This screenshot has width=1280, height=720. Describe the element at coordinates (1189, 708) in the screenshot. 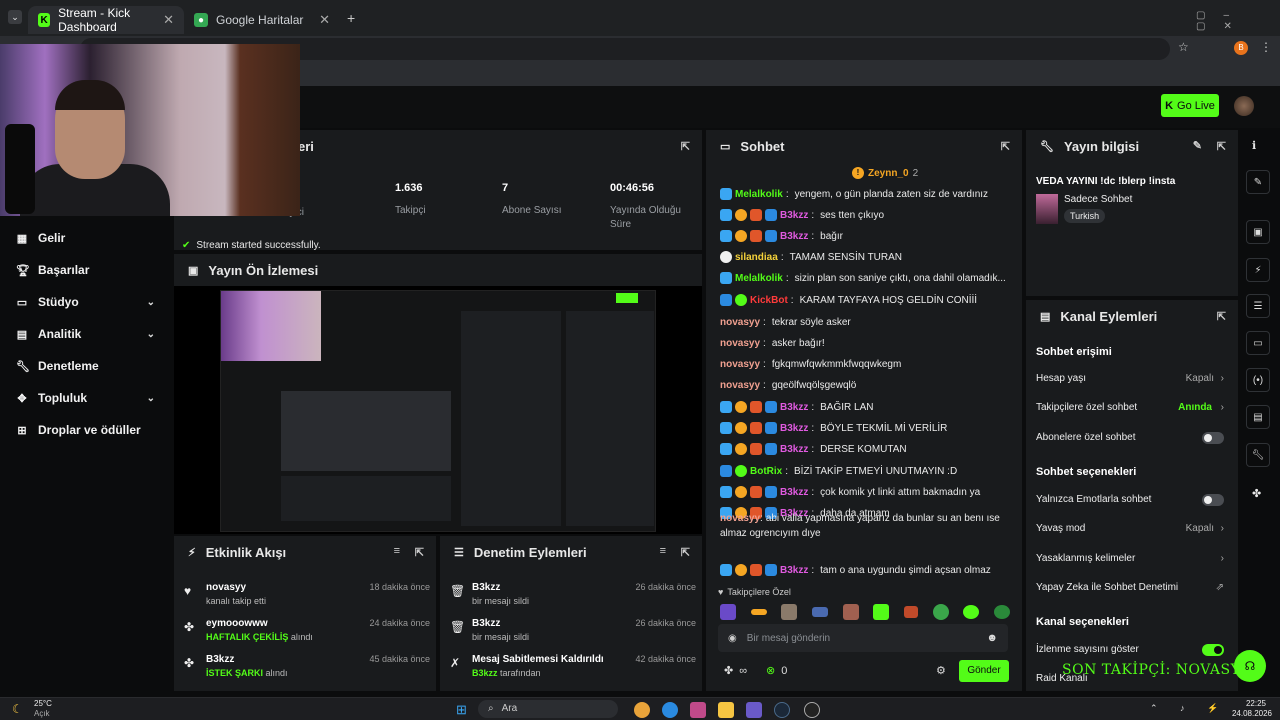

I see `system-tray-icons: ⌃ ♪ ⚡` at that location.